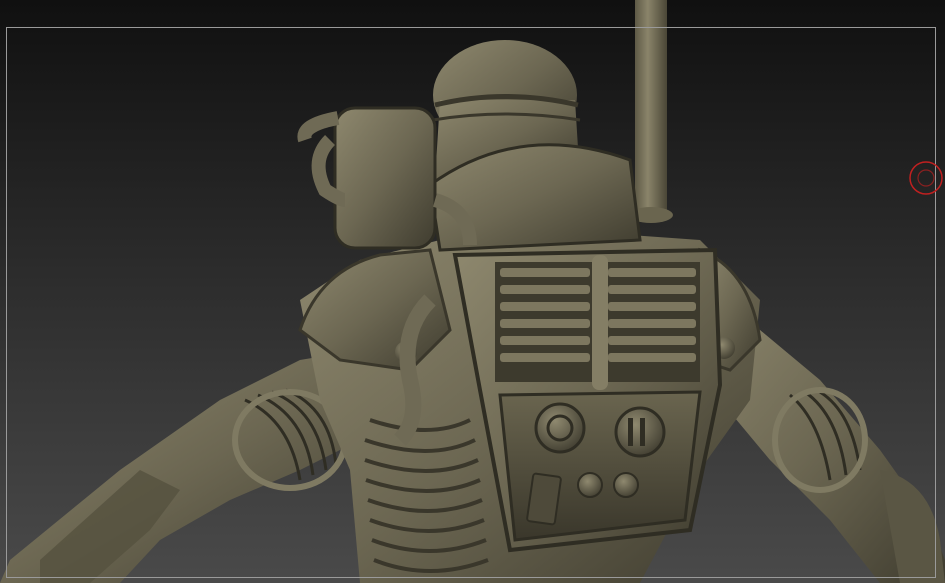 The image size is (945, 583). Describe the element at coordinates (385, 178) in the screenshot. I see `oxygen-tank` at that location.